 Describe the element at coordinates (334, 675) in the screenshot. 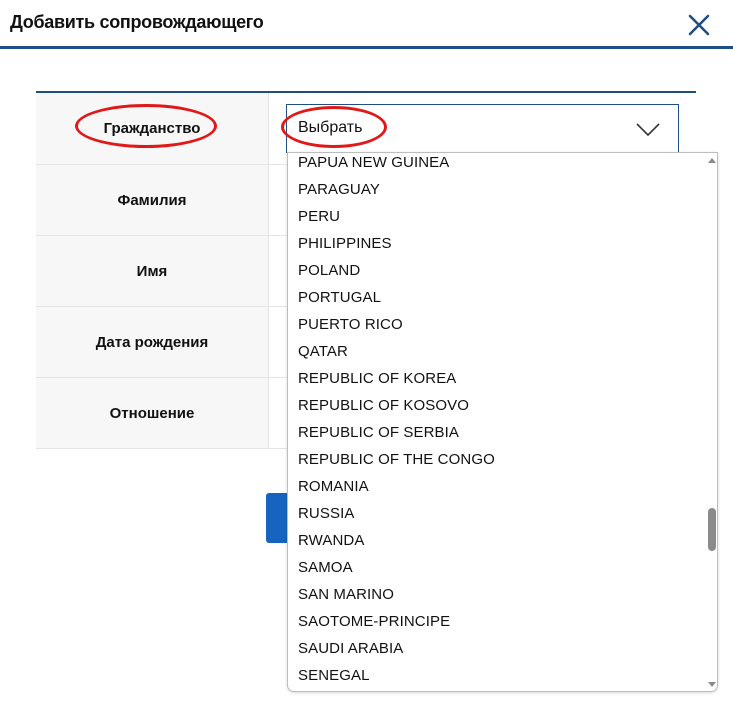

I see `dropdown-option: SENEGAL` at that location.